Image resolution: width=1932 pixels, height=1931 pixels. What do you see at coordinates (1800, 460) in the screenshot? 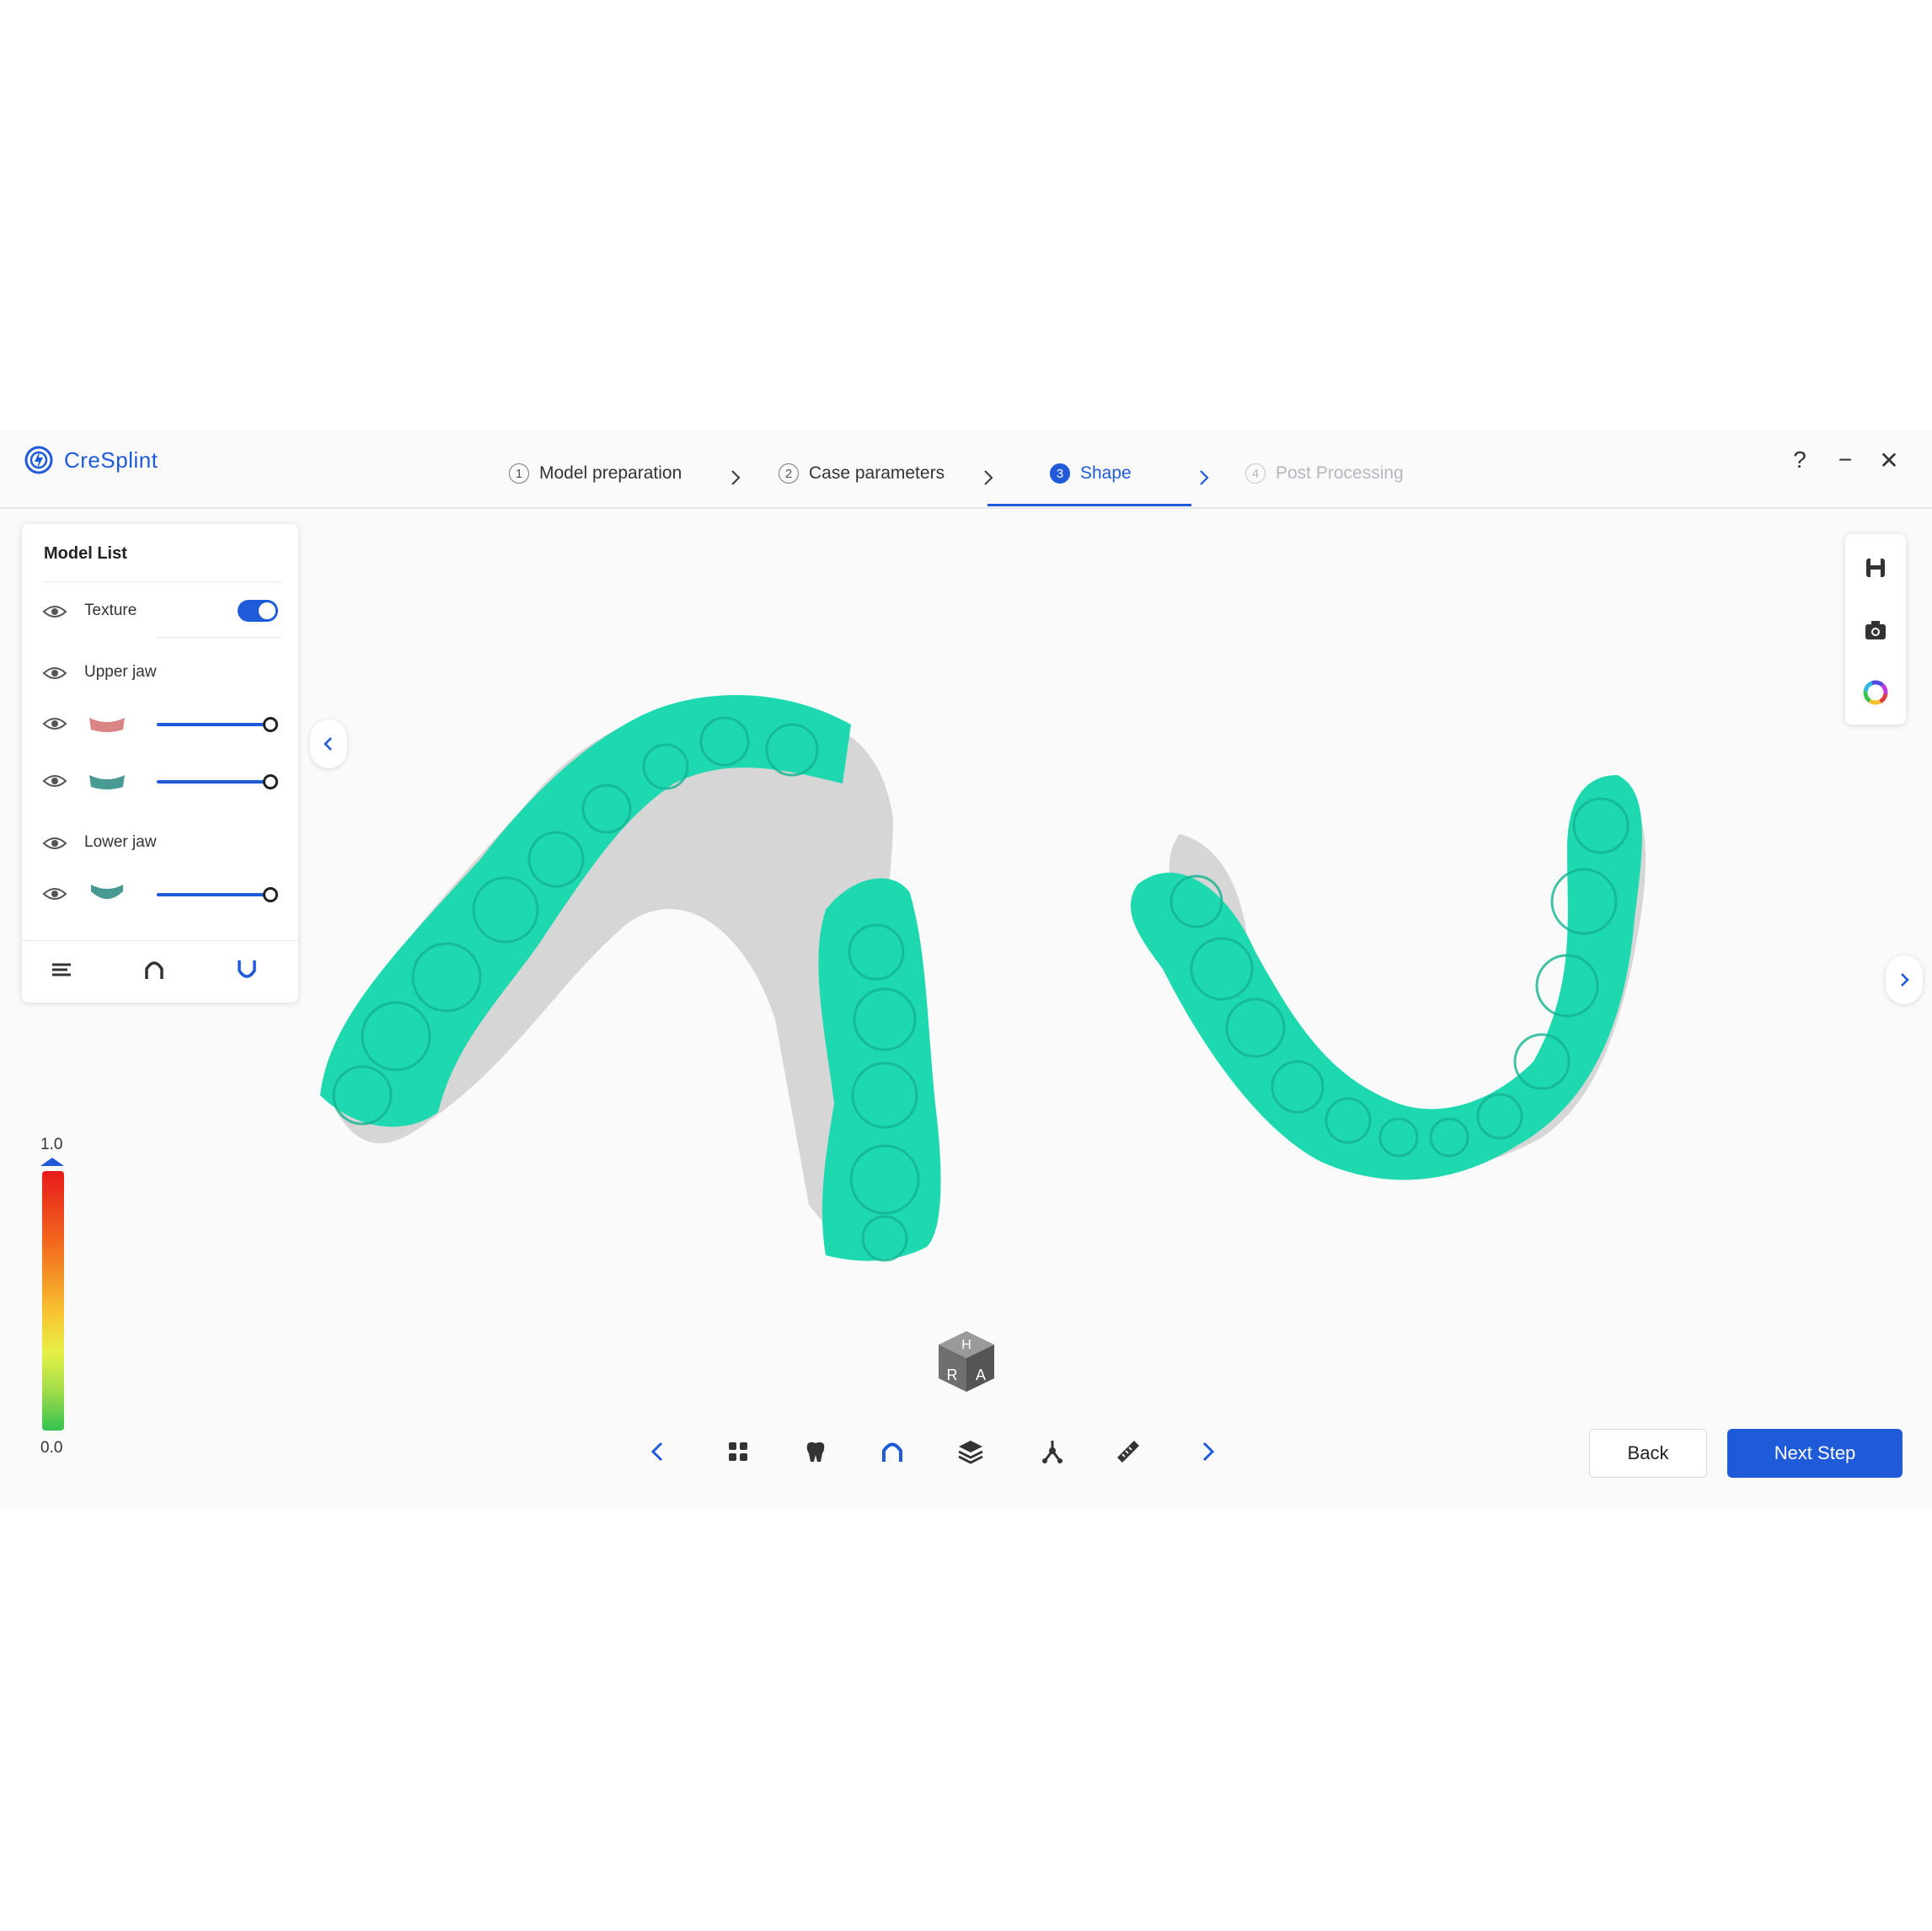
I see `help-button: ?` at bounding box center [1800, 460].